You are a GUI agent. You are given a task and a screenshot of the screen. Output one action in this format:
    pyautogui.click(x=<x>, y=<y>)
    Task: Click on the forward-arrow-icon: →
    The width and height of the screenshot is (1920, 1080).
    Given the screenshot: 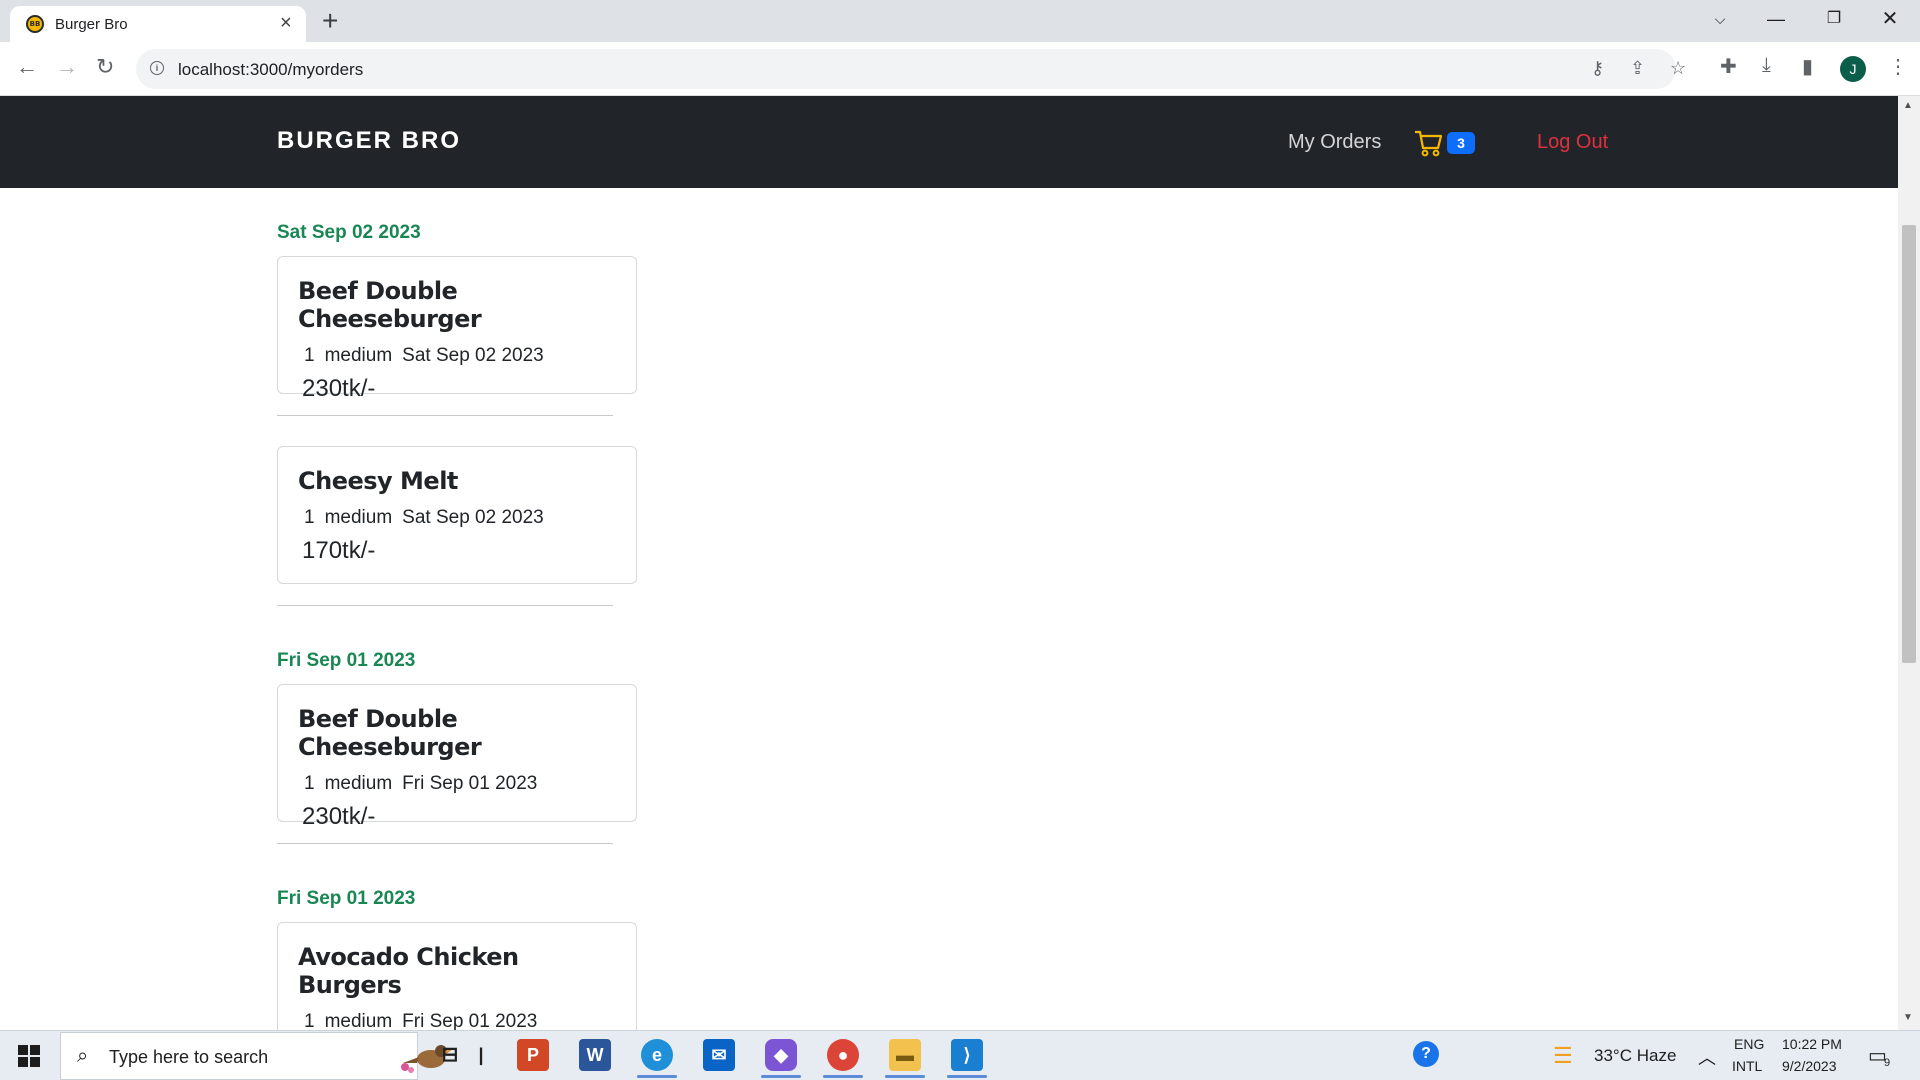 What is the action you would take?
    pyautogui.click(x=67, y=67)
    